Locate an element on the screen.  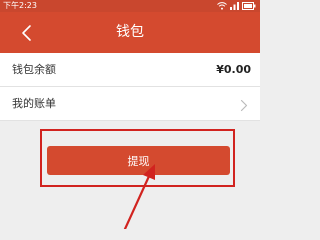
withdraw-button: 提现 is located at coordinates (138, 160).